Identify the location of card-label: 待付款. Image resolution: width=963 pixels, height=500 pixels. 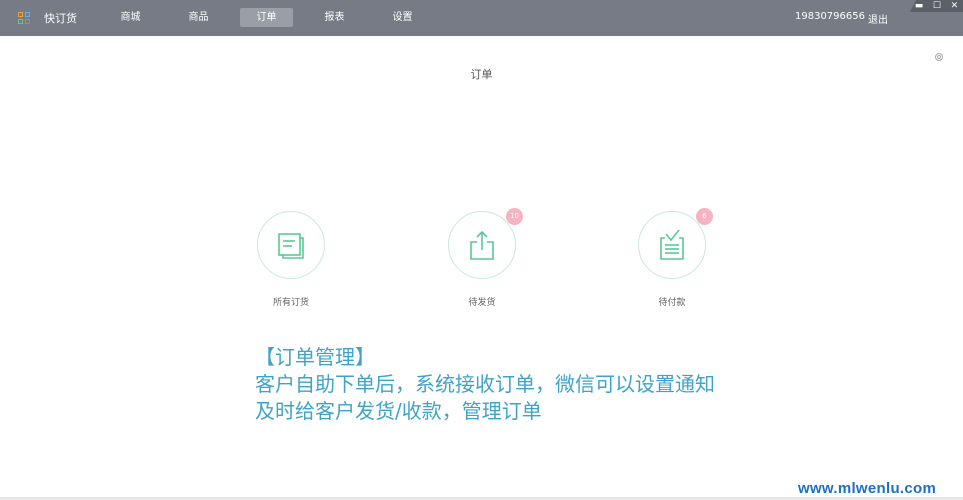
(672, 303).